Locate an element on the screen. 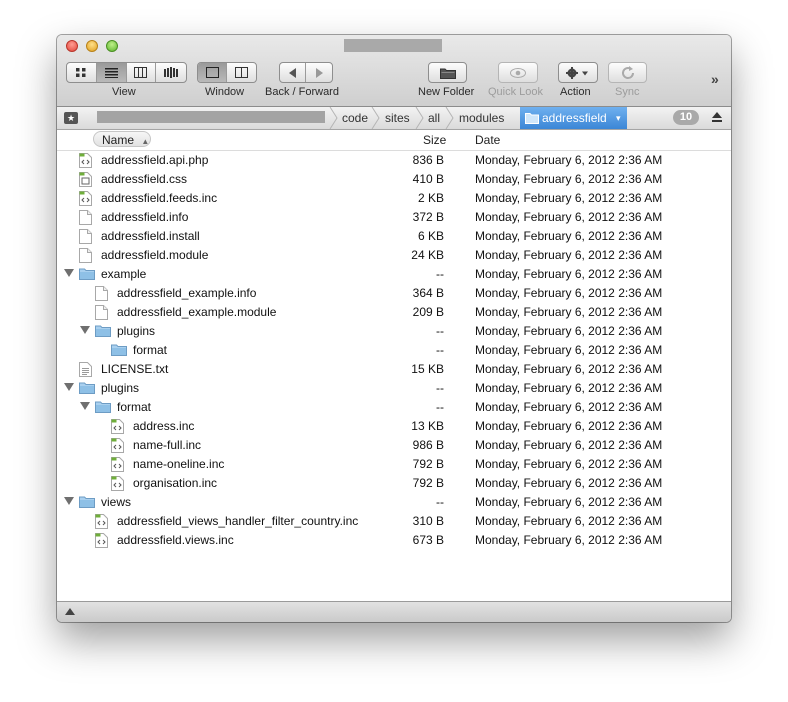 Image resolution: width=788 pixels, height=702 pixels. blank-file-icon is located at coordinates (85, 219).